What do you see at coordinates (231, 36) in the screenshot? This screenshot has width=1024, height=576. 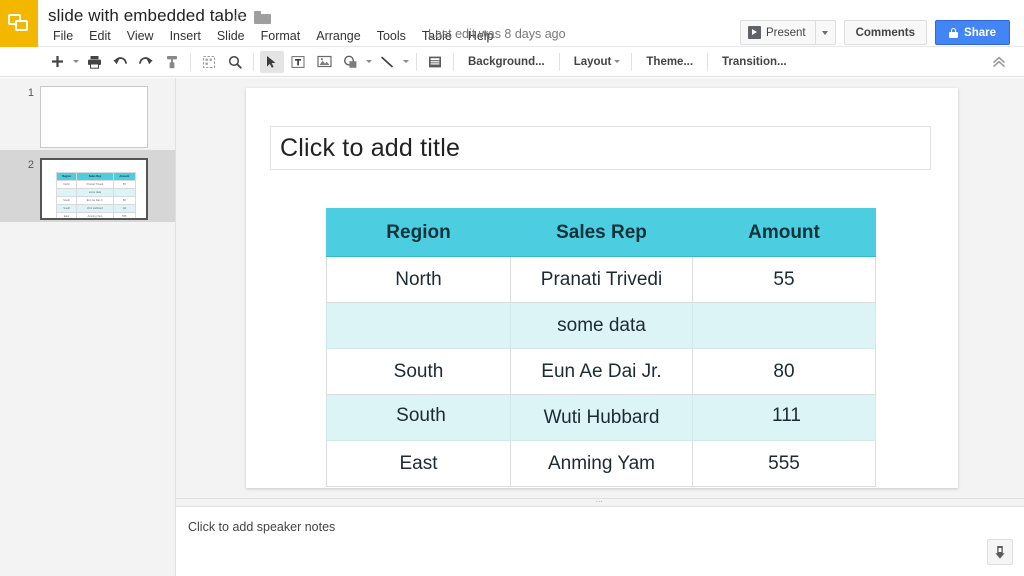 I see `menu-slide: Slide` at bounding box center [231, 36].